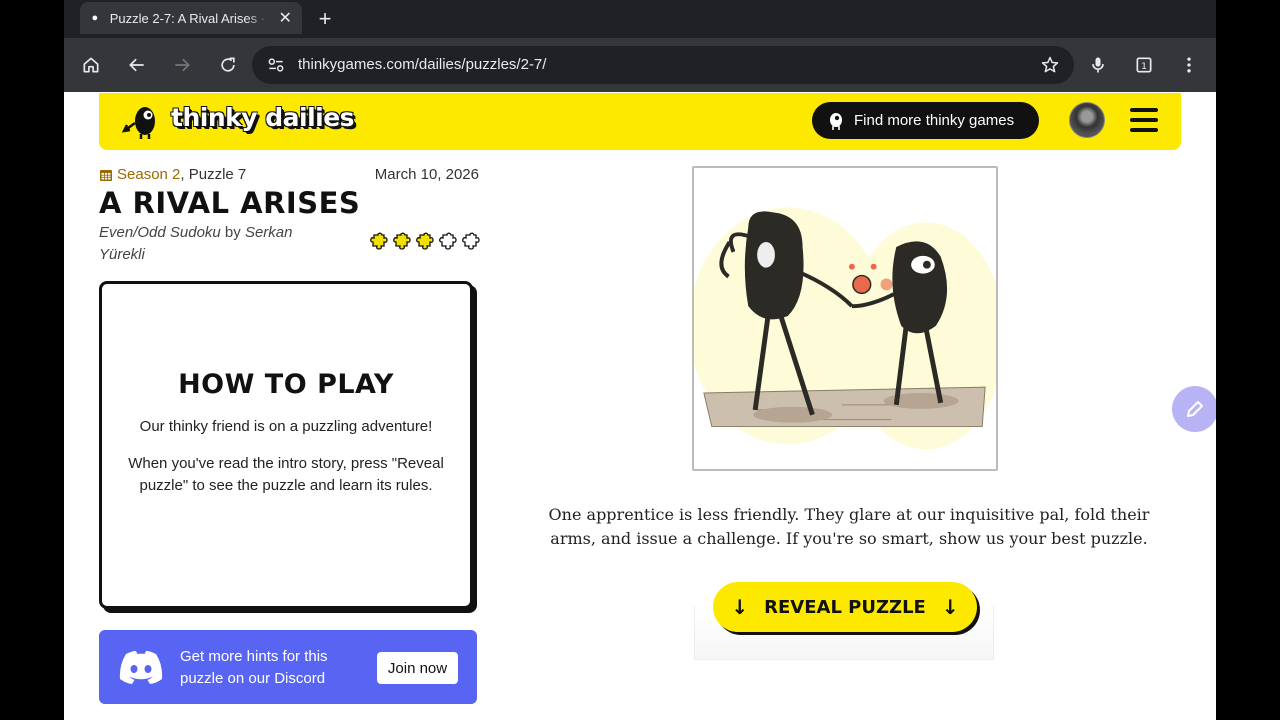 This screenshot has height=720, width=1280. I want to click on back-icon, so click(137, 65).